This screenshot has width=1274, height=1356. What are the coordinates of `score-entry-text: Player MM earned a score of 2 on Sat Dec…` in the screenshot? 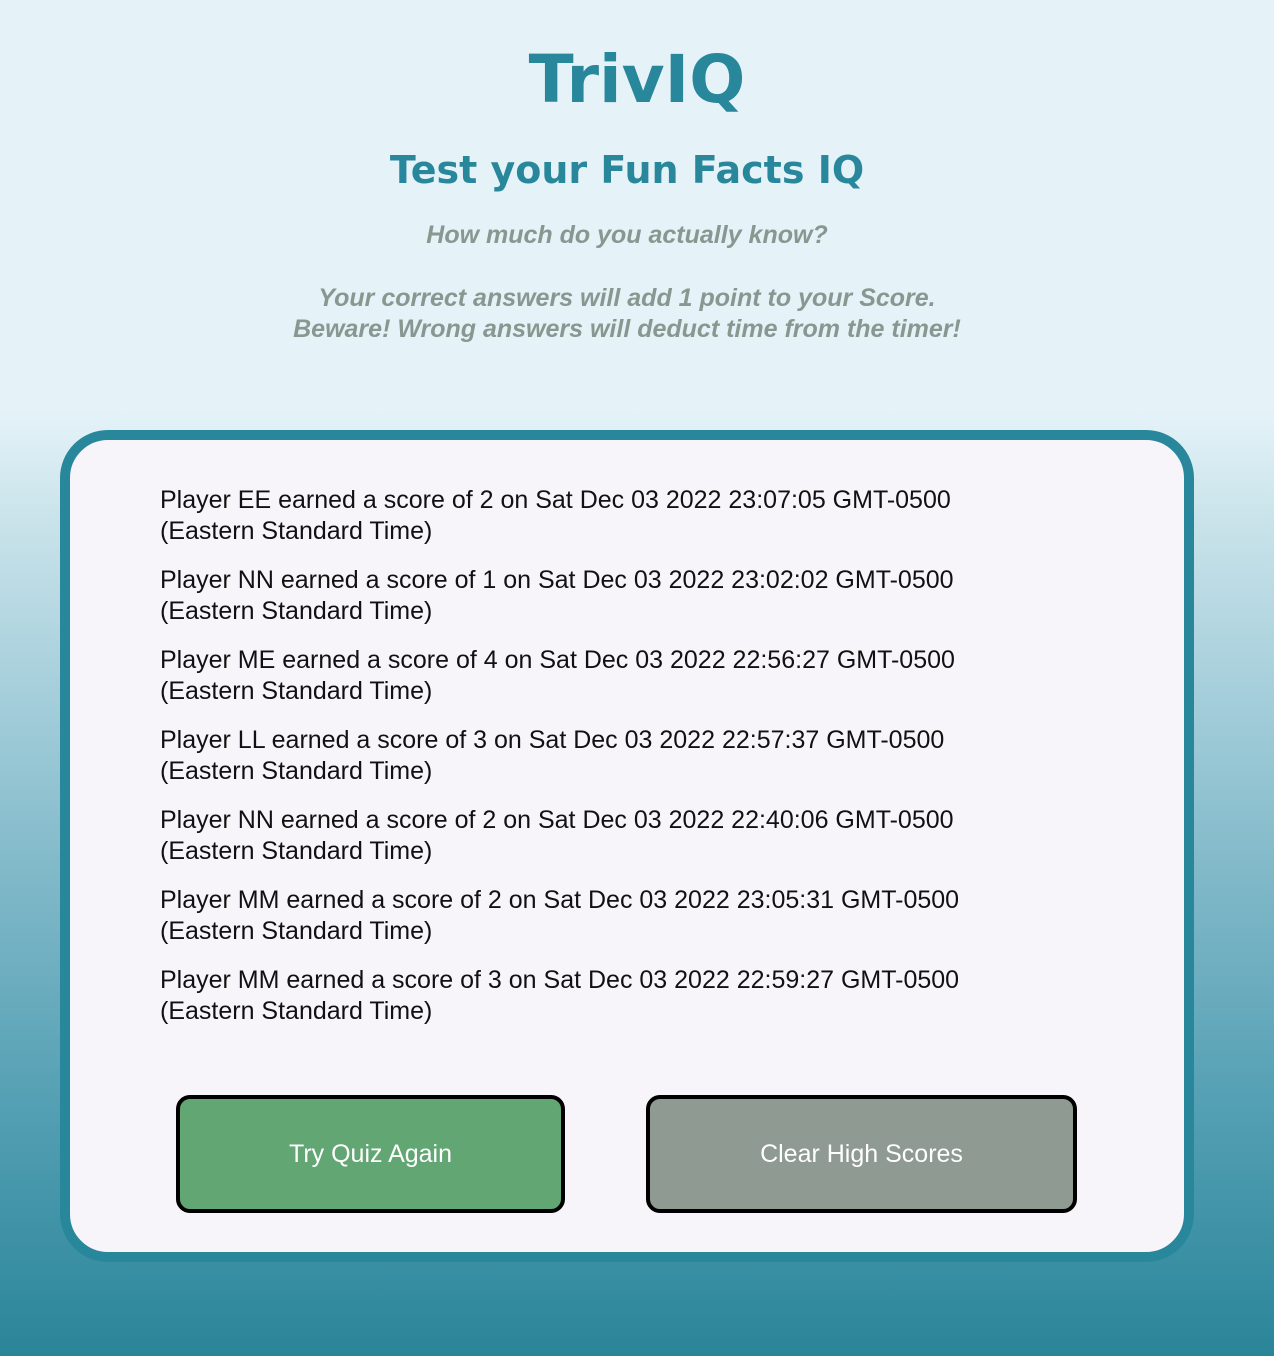 It's located at (560, 900).